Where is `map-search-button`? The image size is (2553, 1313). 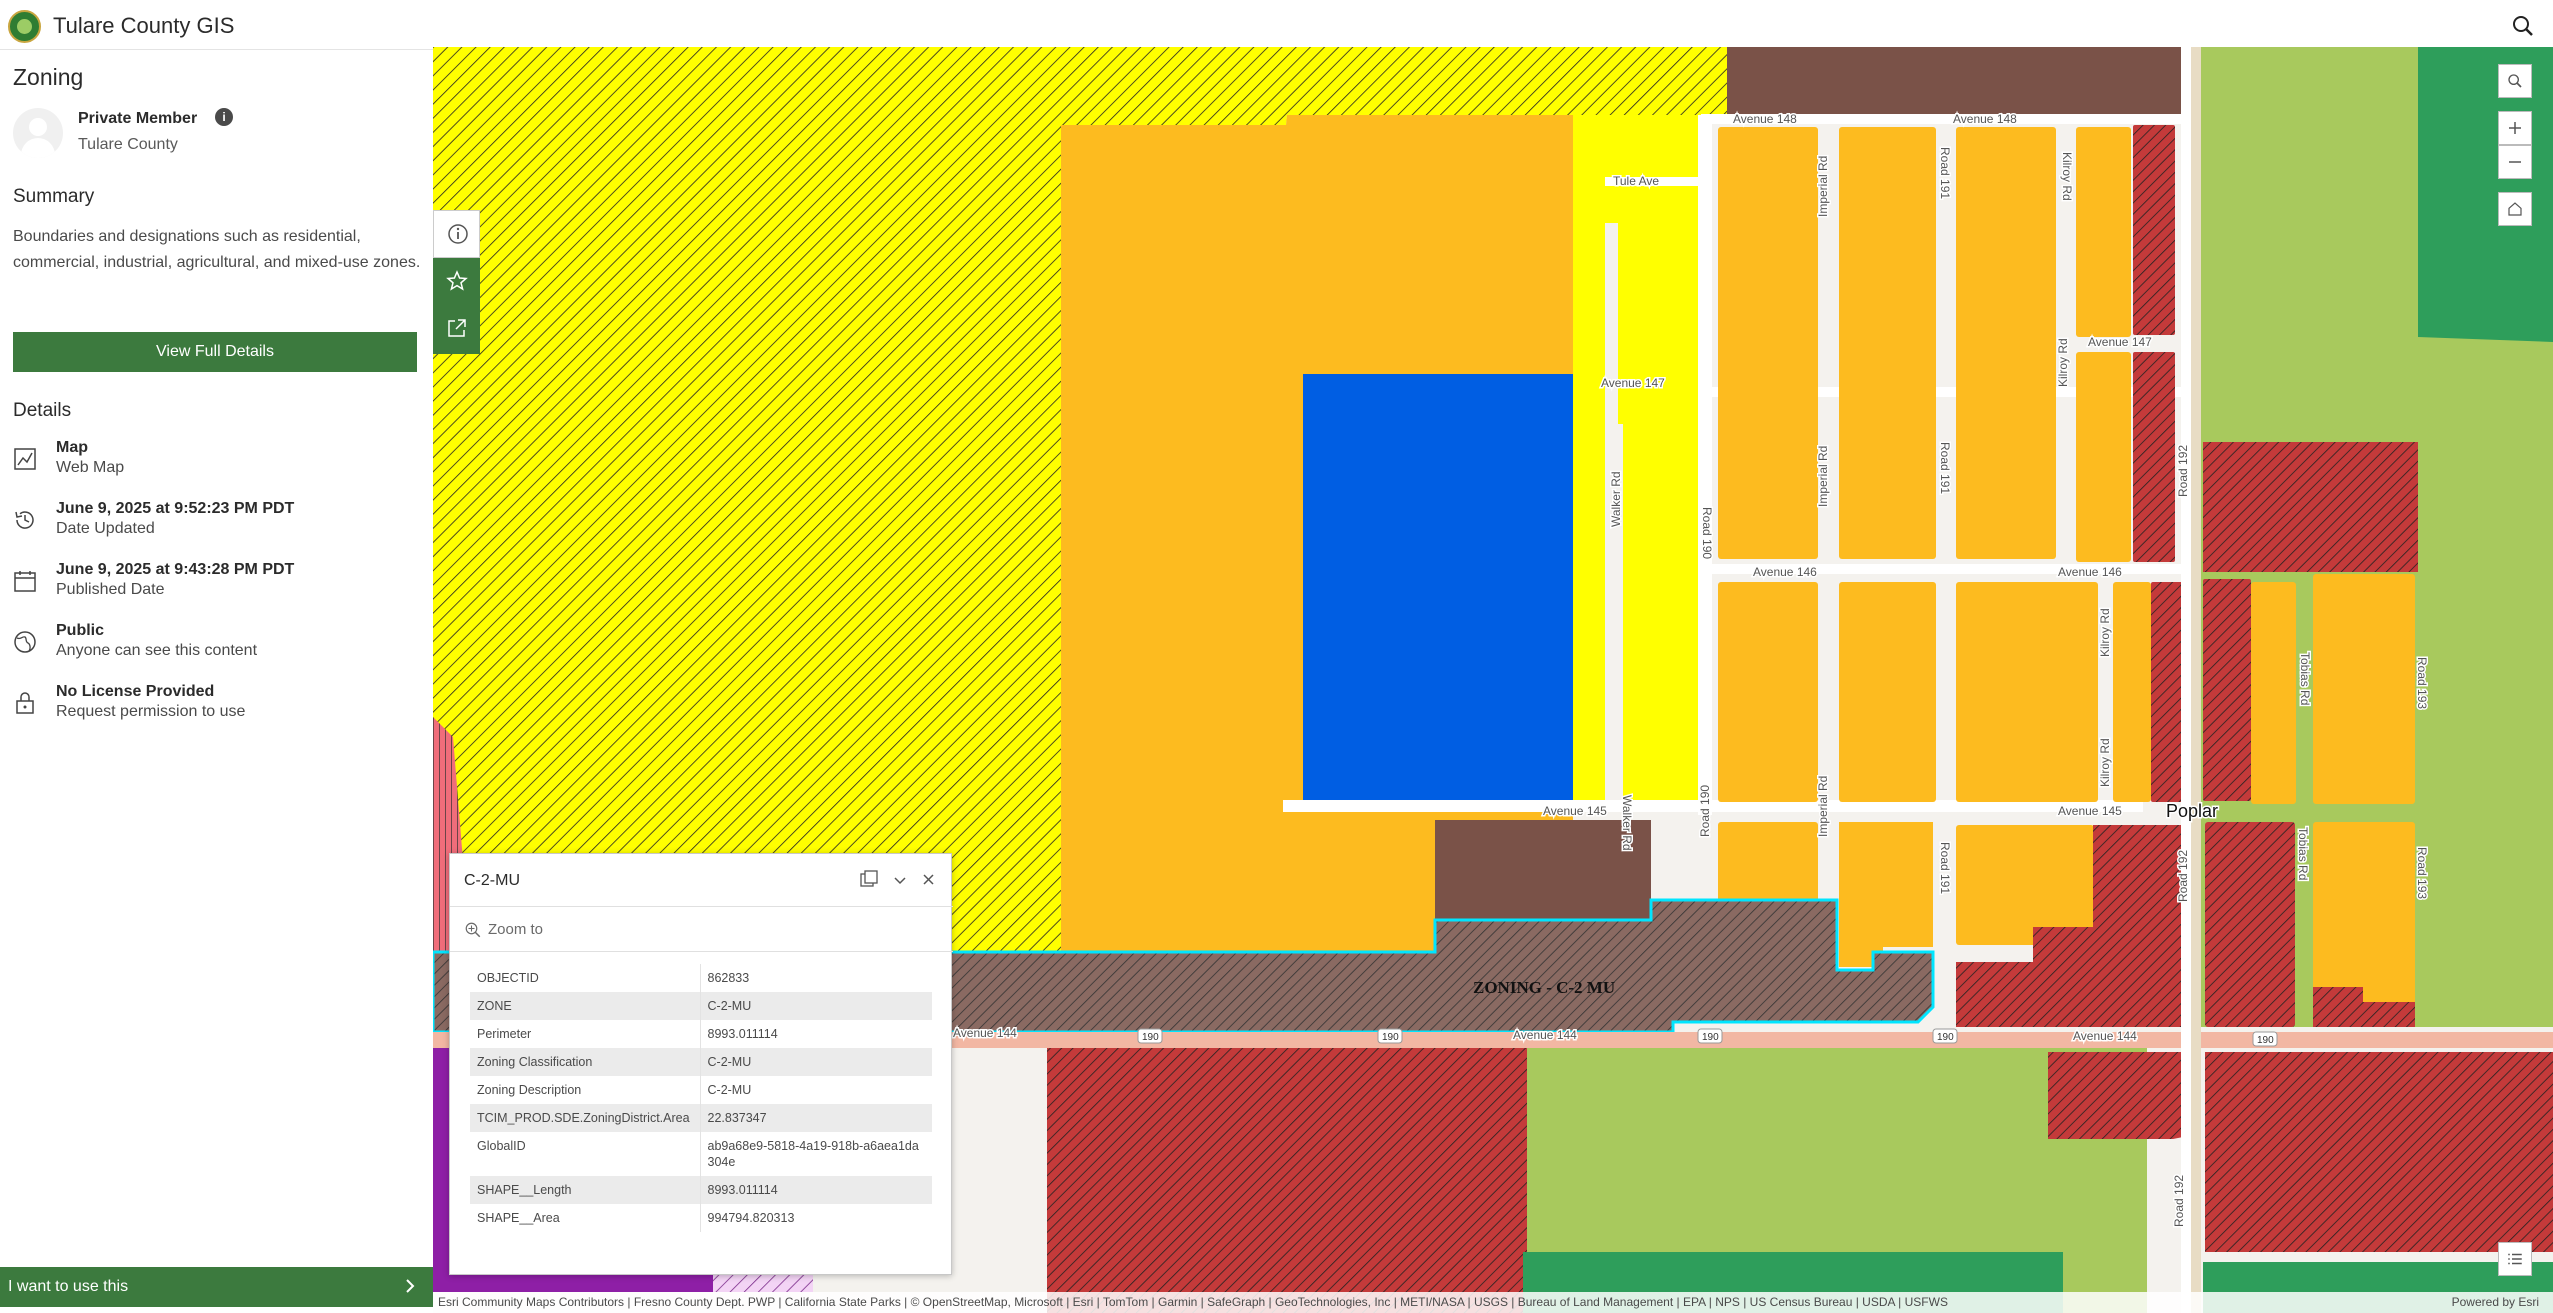
map-search-button is located at coordinates (2515, 81).